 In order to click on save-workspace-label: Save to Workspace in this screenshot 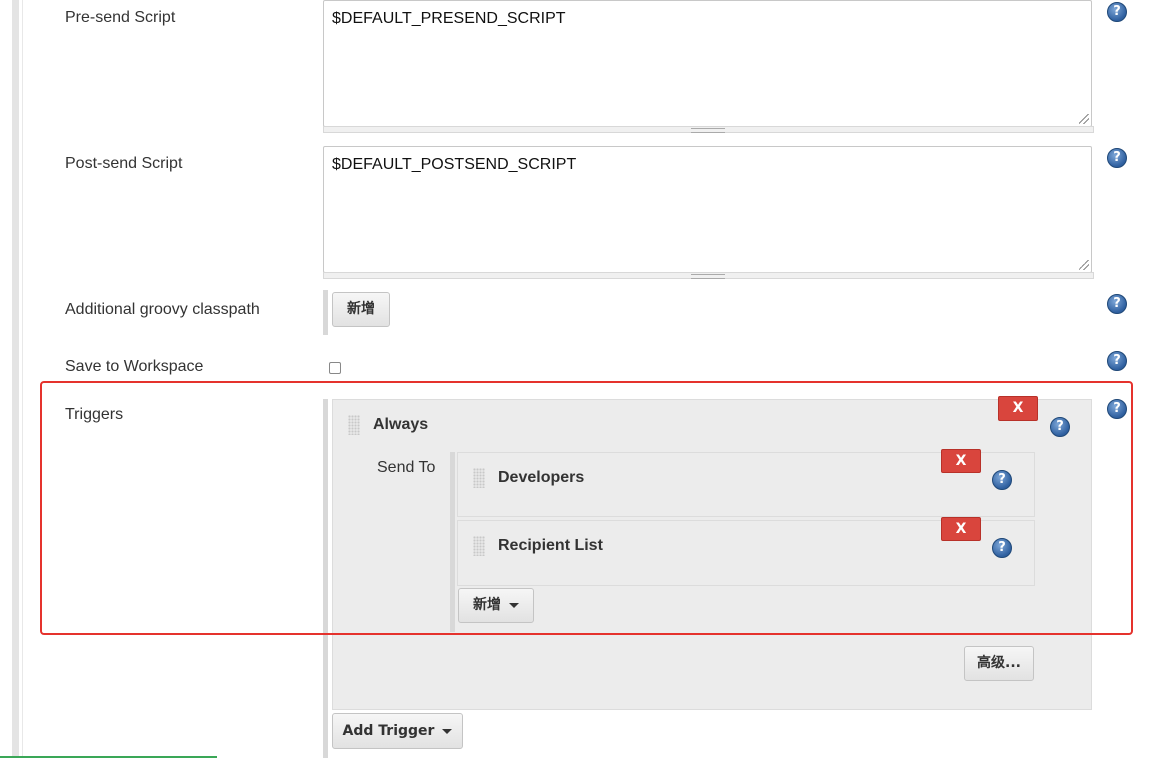, I will do `click(134, 366)`.